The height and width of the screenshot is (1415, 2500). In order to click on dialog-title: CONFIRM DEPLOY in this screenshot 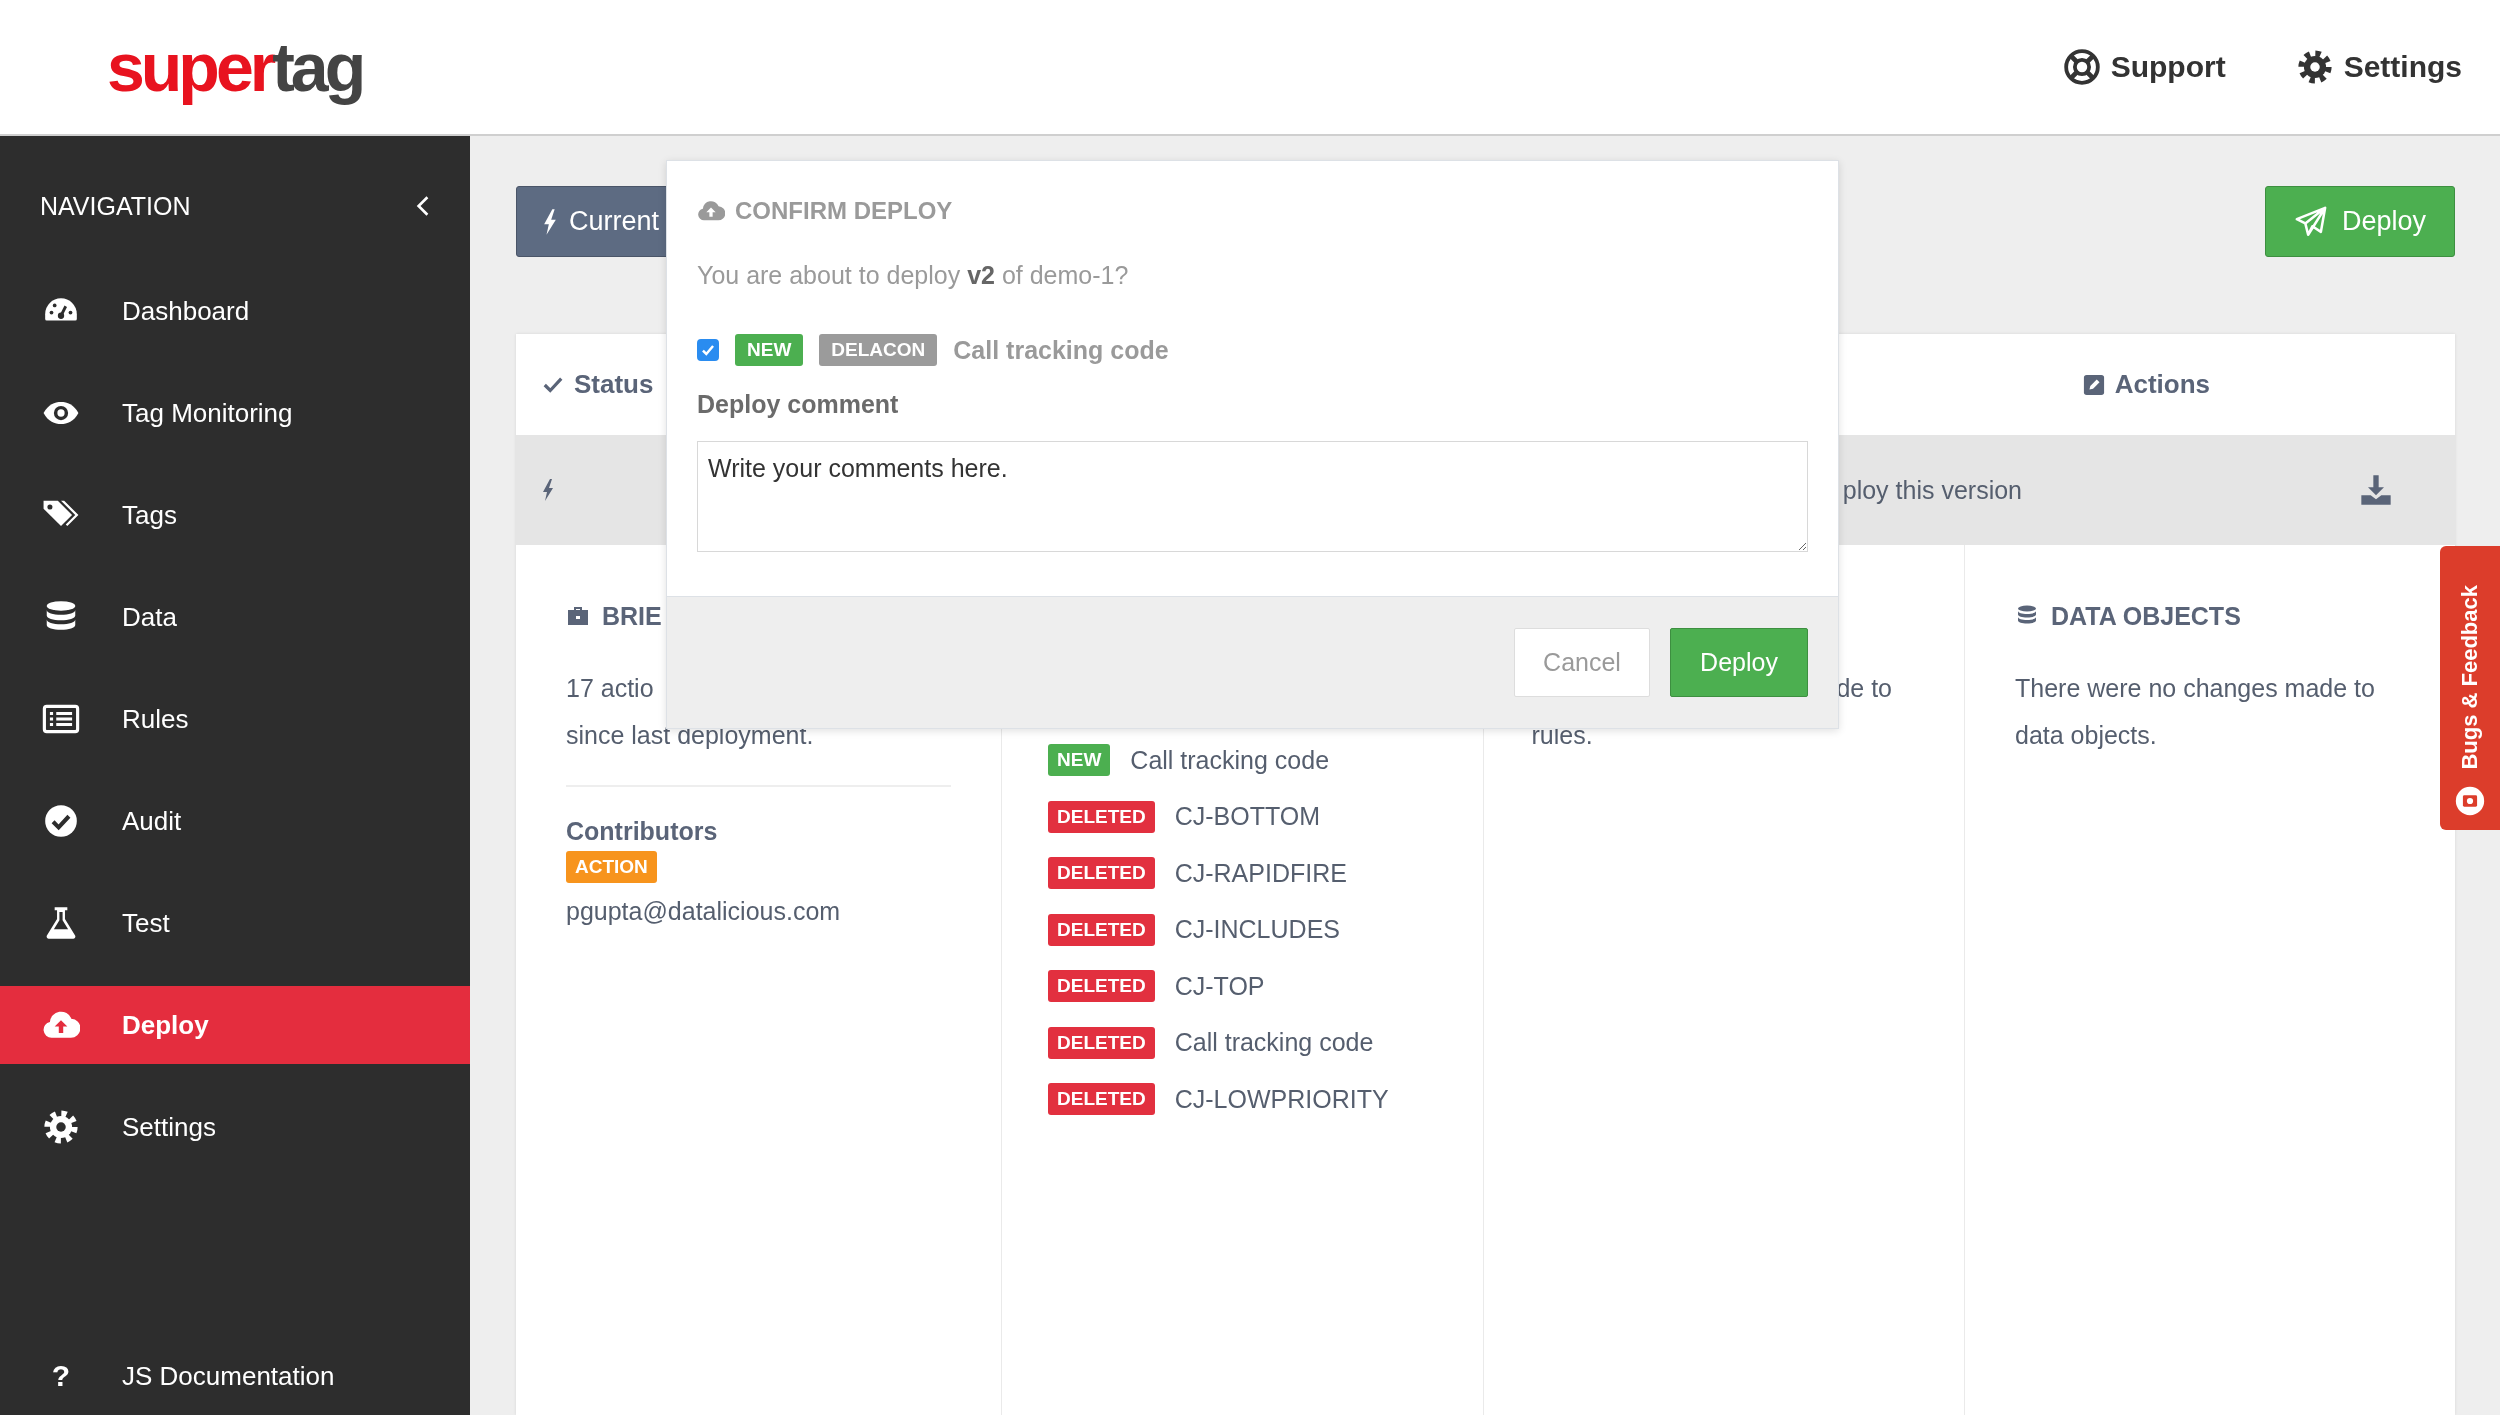, I will do `click(1252, 211)`.